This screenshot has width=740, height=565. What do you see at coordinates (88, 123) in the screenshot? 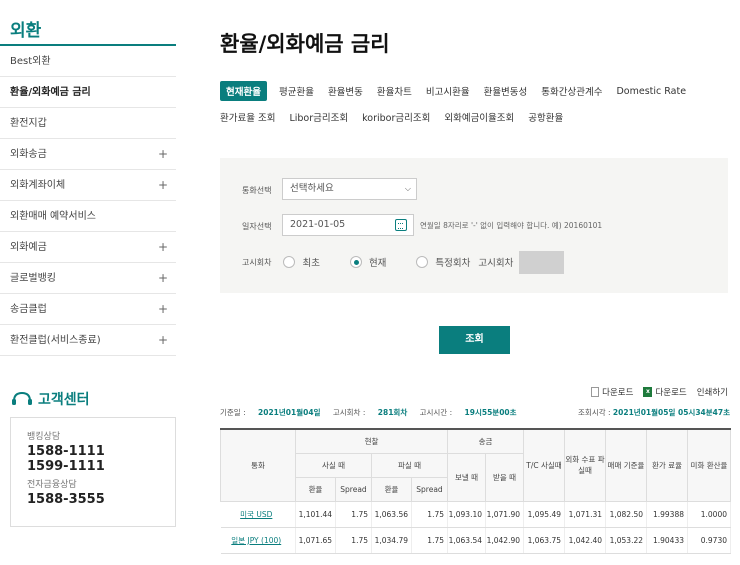
I see `sidebar-item-wallet: 환전지갑` at bounding box center [88, 123].